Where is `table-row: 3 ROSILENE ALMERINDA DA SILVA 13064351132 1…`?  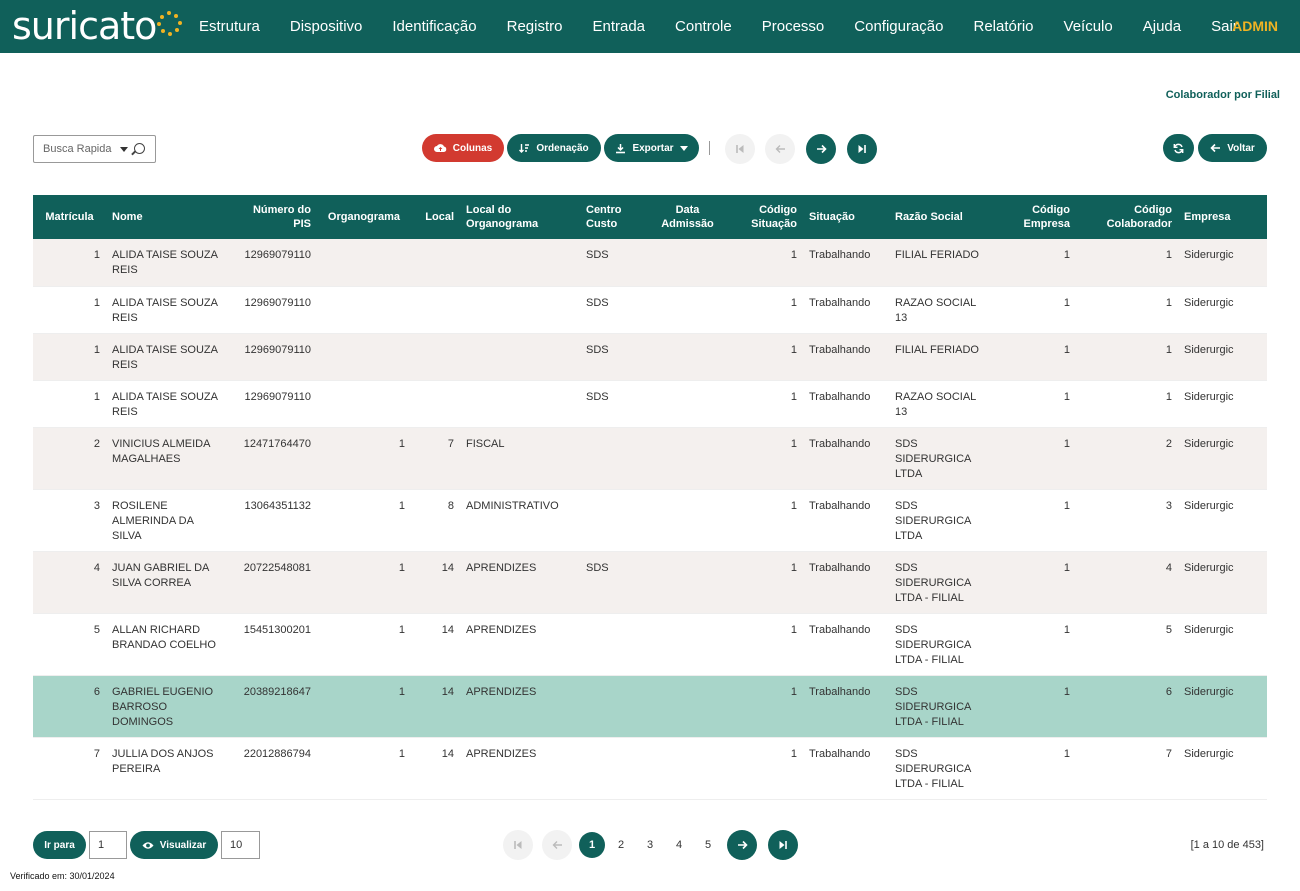 table-row: 3 ROSILENE ALMERINDA DA SILVA 13064351132 1… is located at coordinates (650, 520).